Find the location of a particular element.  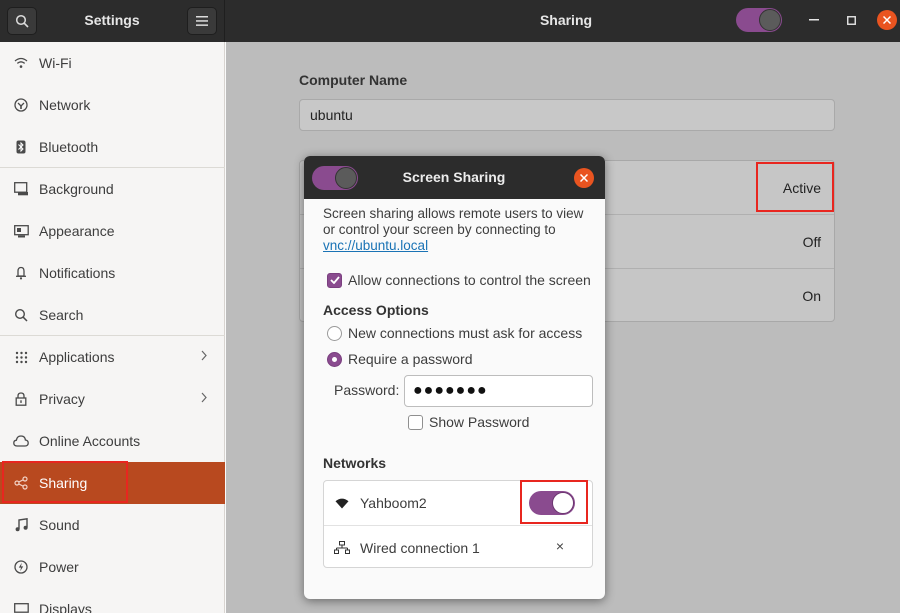

sidebar-item-displays: Displays is located at coordinates (112, 600).